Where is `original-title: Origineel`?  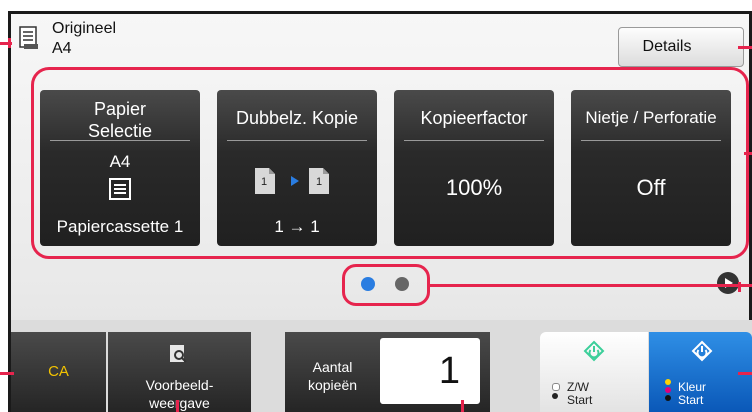 original-title: Origineel is located at coordinates (84, 28).